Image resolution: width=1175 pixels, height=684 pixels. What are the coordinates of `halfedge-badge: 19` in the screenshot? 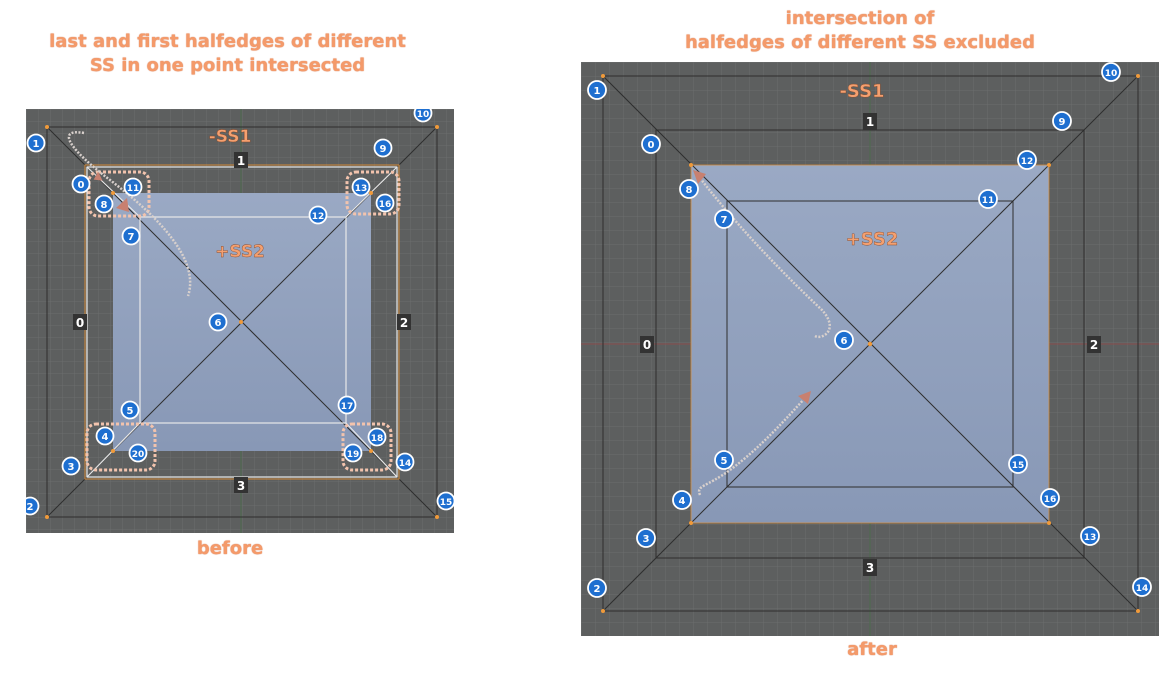 It's located at (353, 453).